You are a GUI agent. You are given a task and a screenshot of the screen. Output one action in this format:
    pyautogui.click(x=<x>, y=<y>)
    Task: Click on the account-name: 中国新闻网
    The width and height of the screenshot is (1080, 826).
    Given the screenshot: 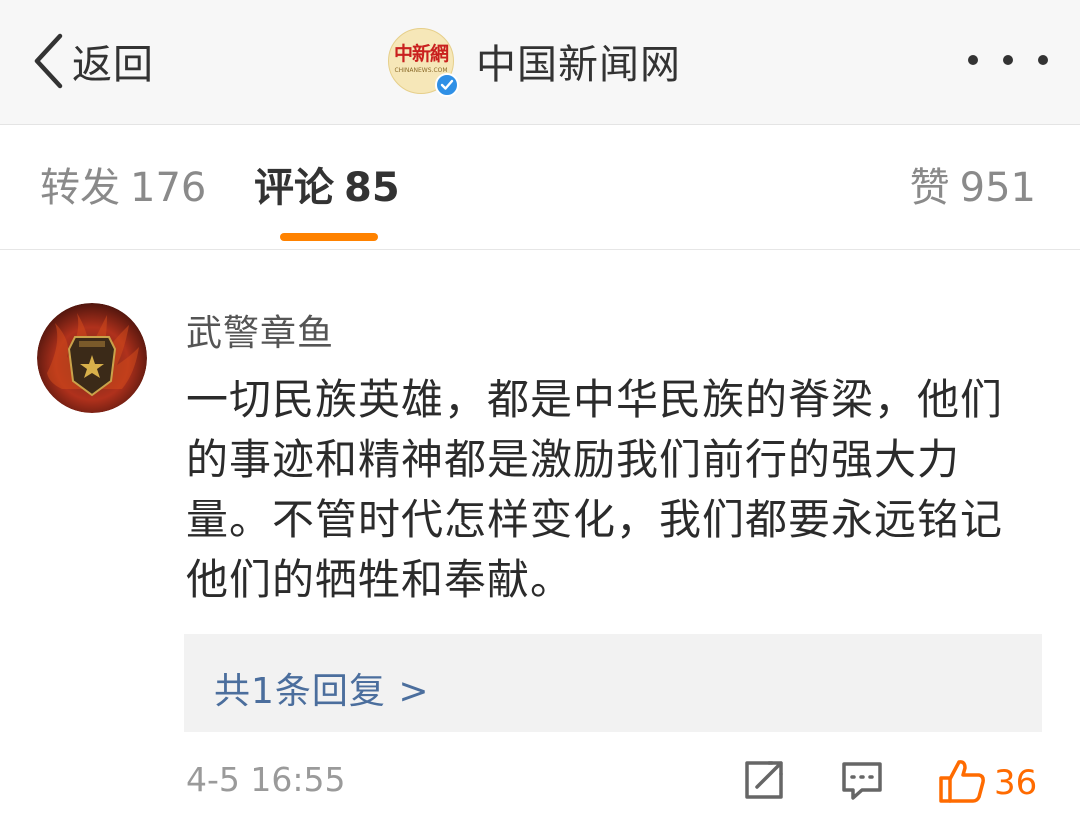 What is the action you would take?
    pyautogui.click(x=578, y=65)
    